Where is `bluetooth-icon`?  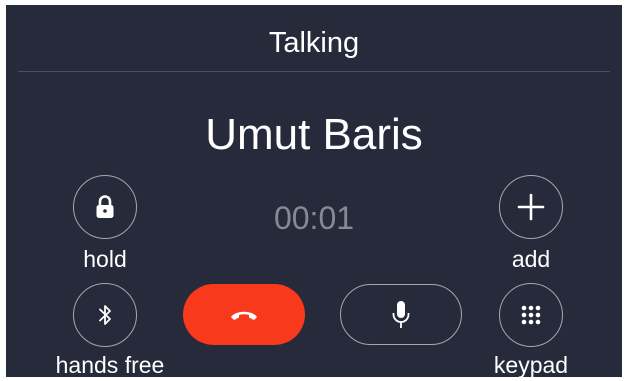 bluetooth-icon is located at coordinates (105, 315).